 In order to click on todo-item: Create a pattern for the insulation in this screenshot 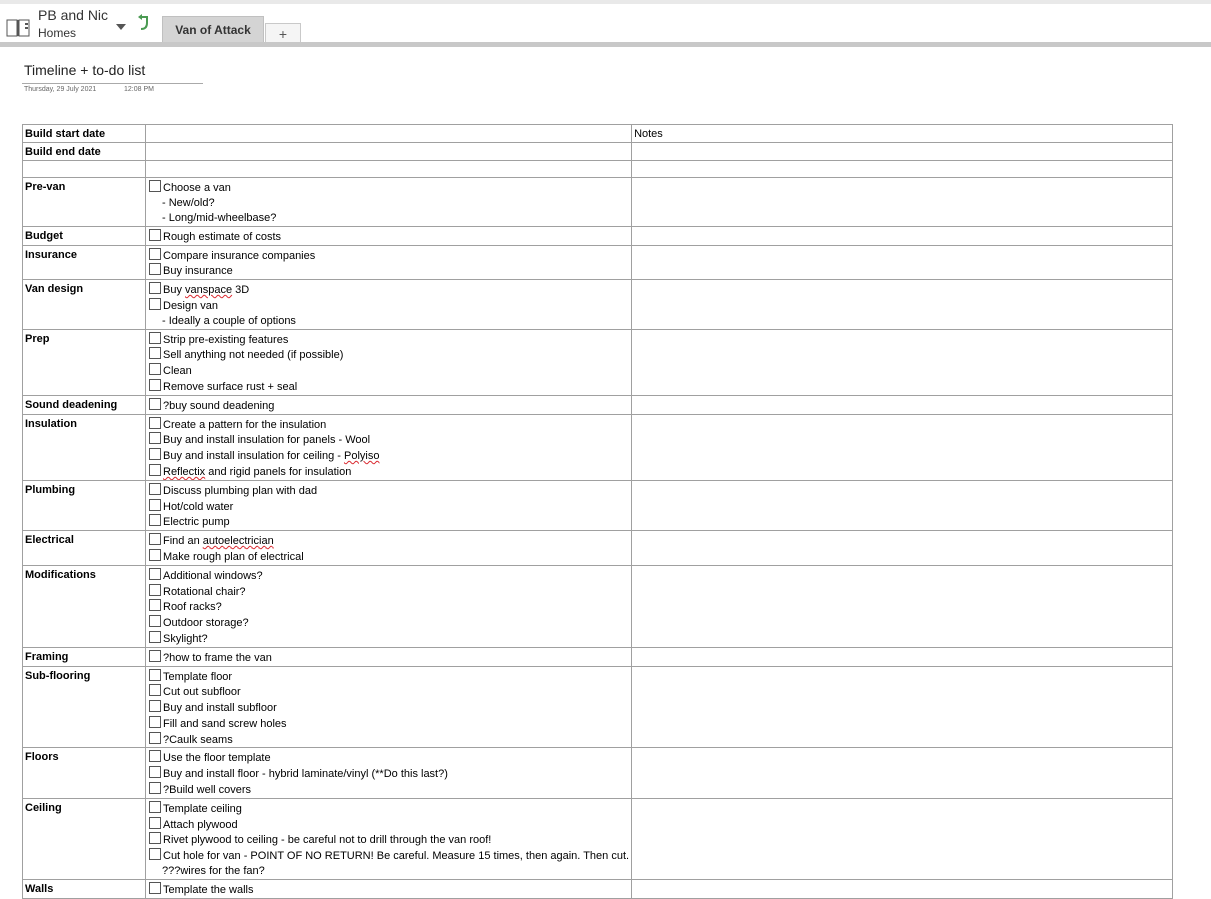, I will do `click(388, 424)`.